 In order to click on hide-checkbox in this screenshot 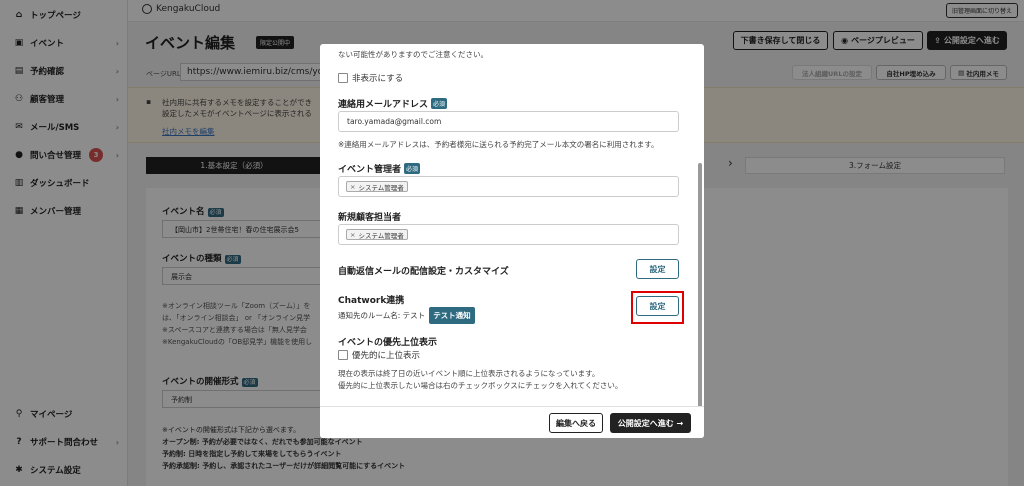, I will do `click(343, 78)`.